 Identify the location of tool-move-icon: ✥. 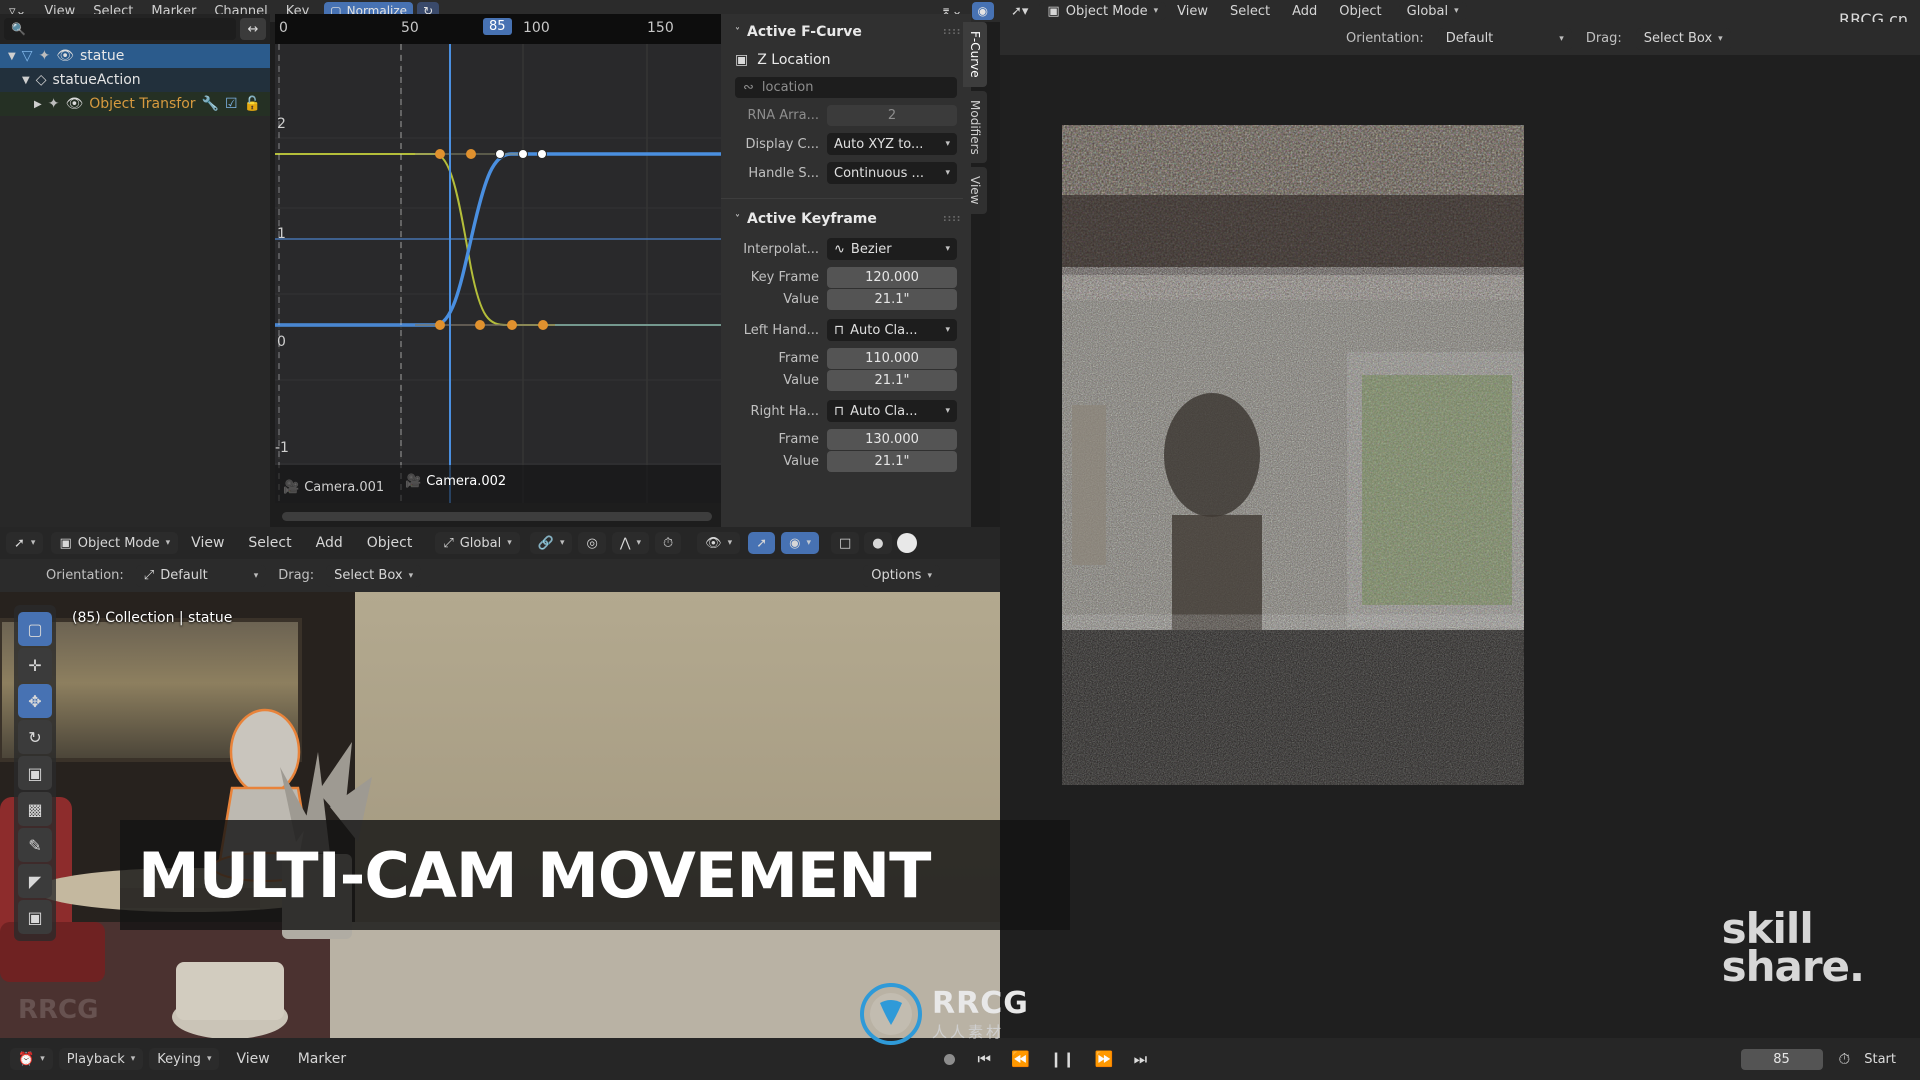
(35, 701).